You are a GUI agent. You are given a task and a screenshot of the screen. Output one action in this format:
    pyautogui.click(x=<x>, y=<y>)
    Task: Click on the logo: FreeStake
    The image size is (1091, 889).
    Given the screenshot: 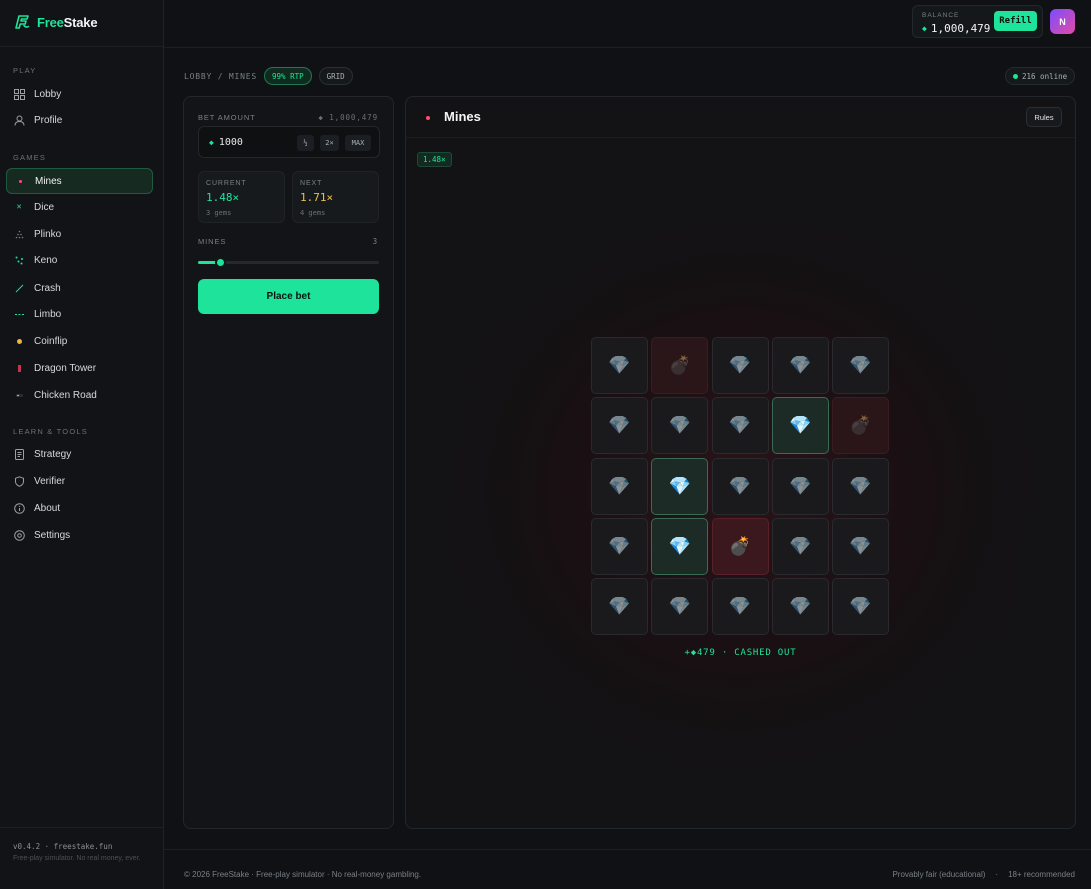 What is the action you would take?
    pyautogui.click(x=55, y=22)
    